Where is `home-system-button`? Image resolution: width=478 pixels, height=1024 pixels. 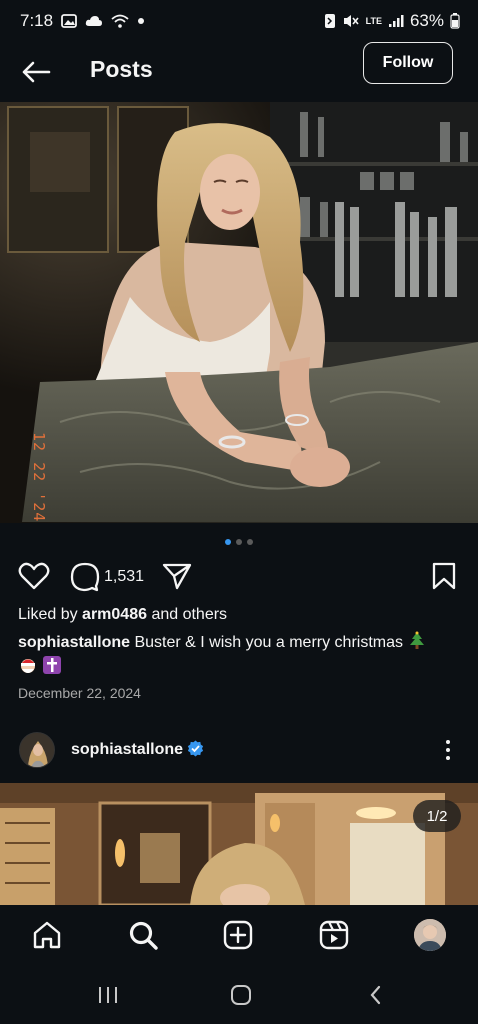
home-system-button is located at coordinates (241, 995).